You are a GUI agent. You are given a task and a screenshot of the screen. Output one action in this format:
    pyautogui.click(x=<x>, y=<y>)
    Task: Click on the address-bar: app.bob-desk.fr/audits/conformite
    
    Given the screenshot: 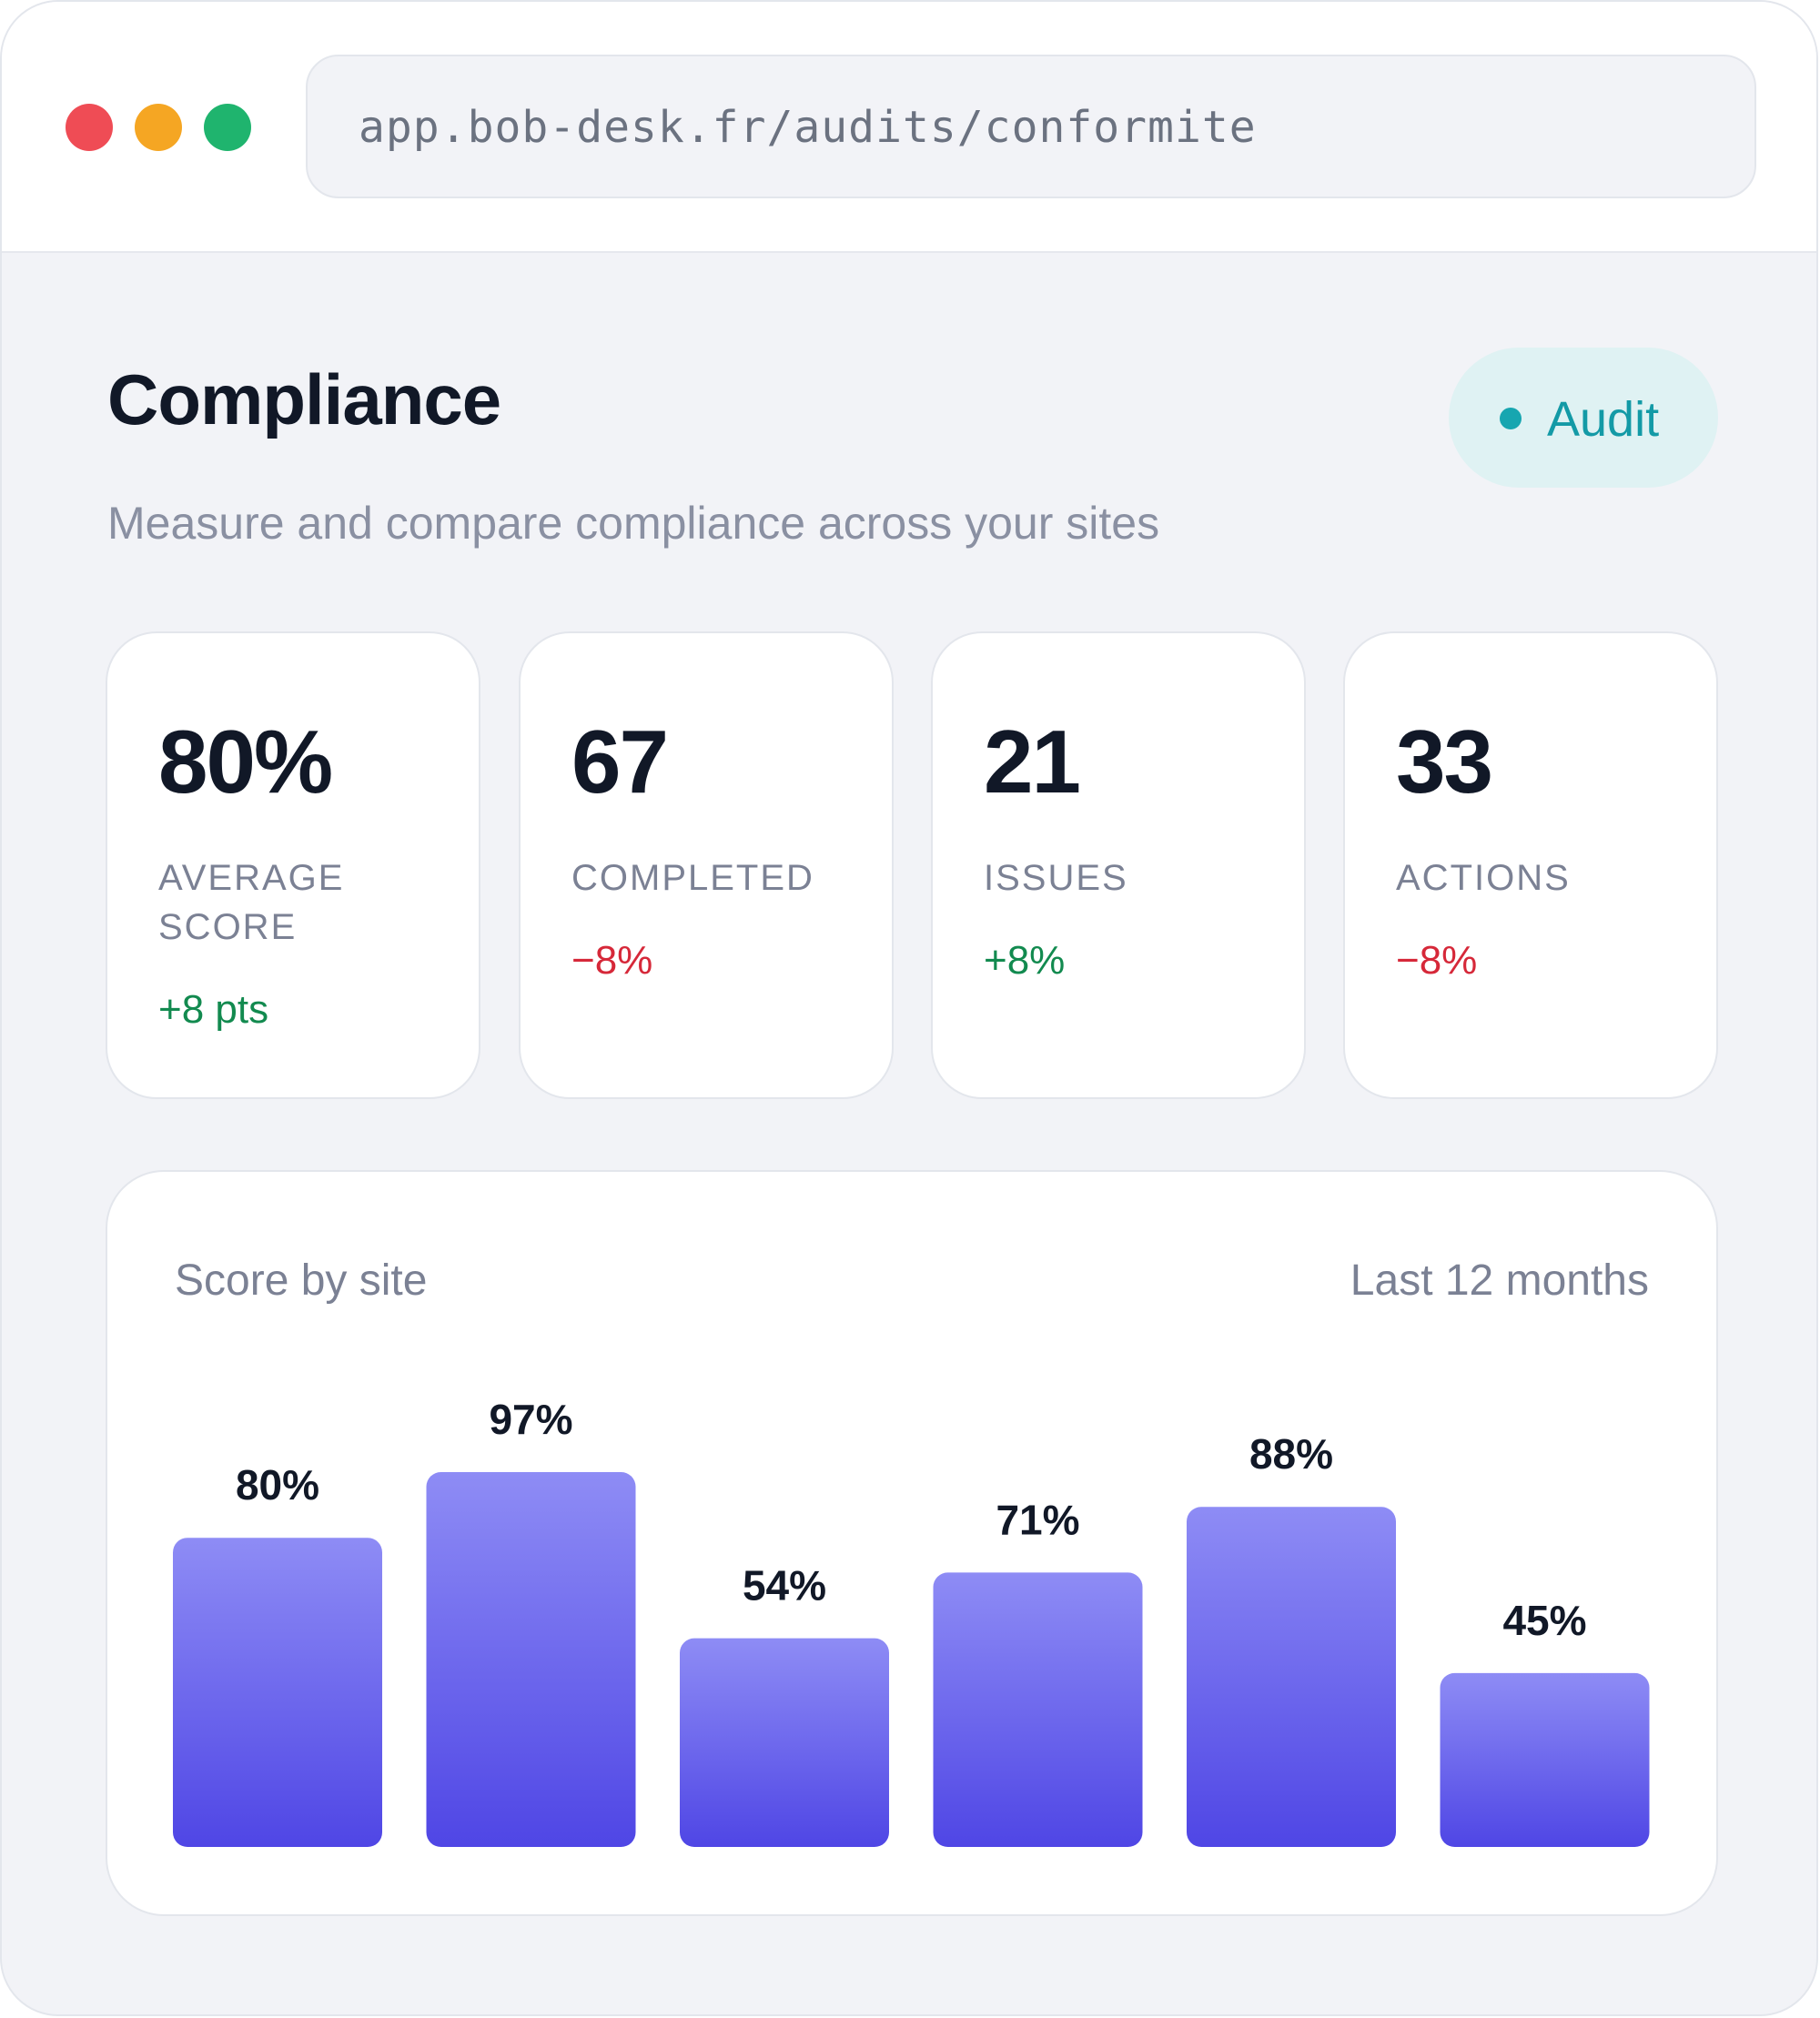 What is the action you would take?
    pyautogui.click(x=1031, y=126)
    